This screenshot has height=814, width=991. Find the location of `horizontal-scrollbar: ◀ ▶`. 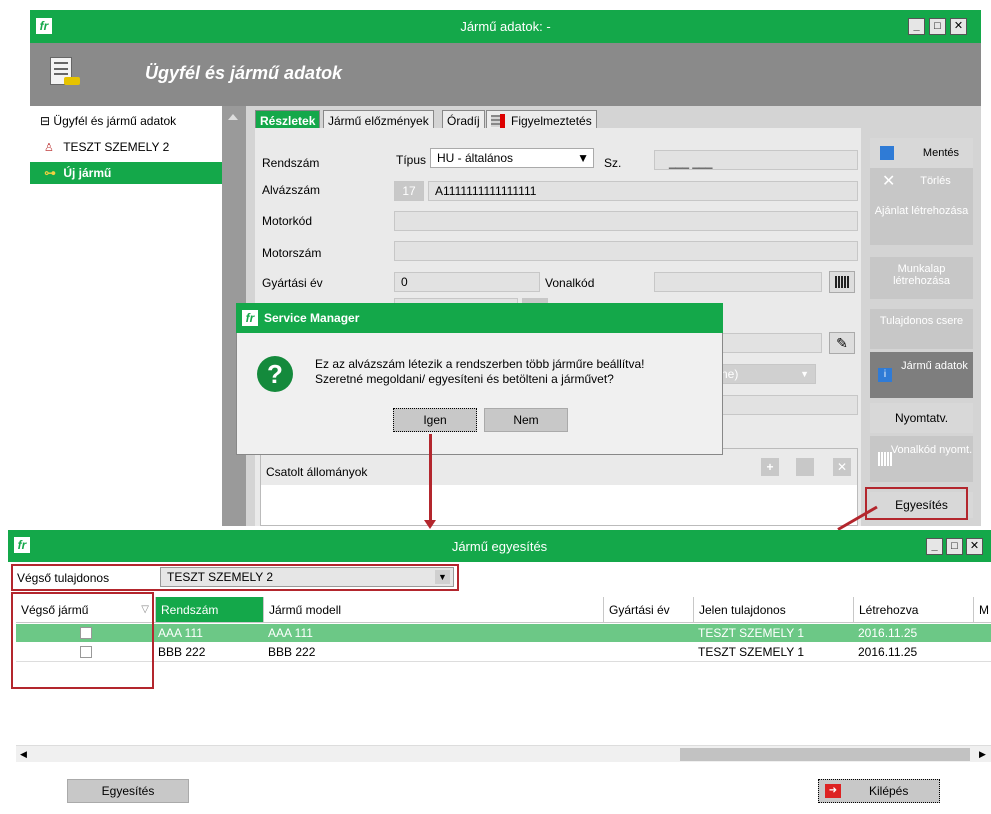

horizontal-scrollbar: ◀ ▶ is located at coordinates (503, 753).